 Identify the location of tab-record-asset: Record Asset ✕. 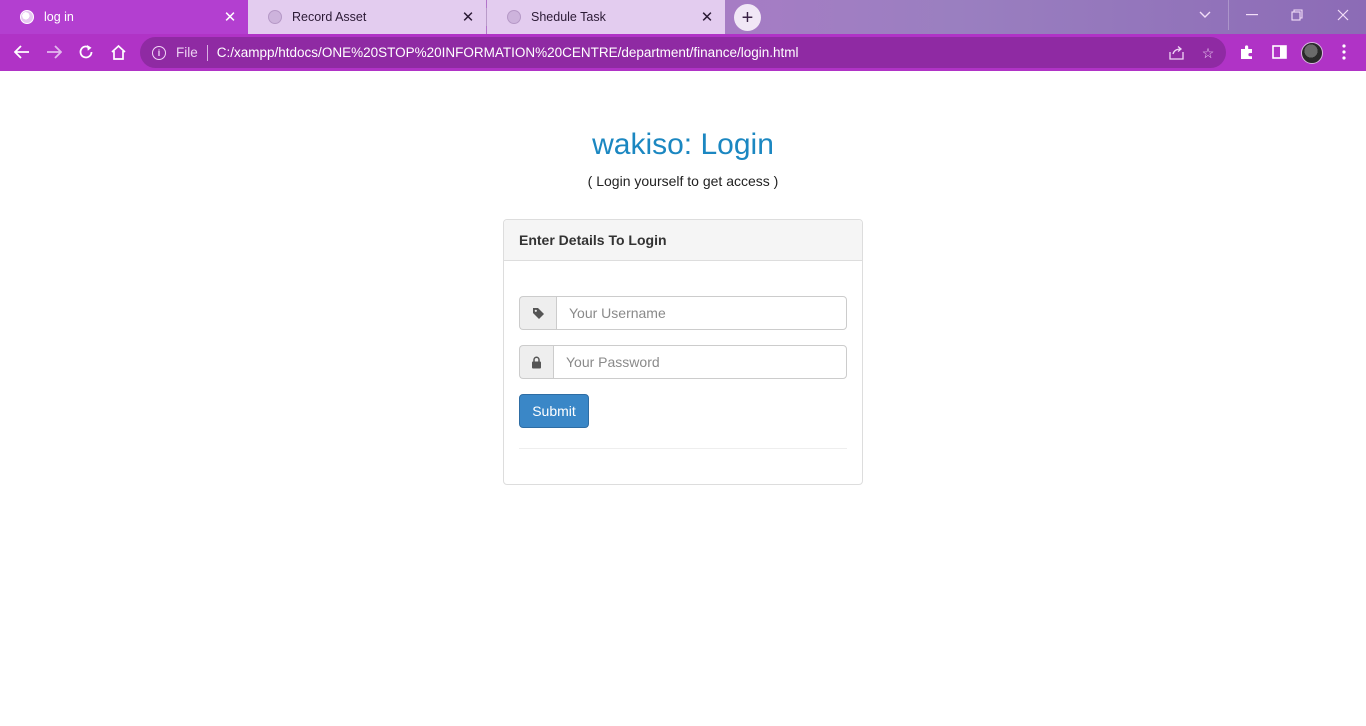
(367, 17).